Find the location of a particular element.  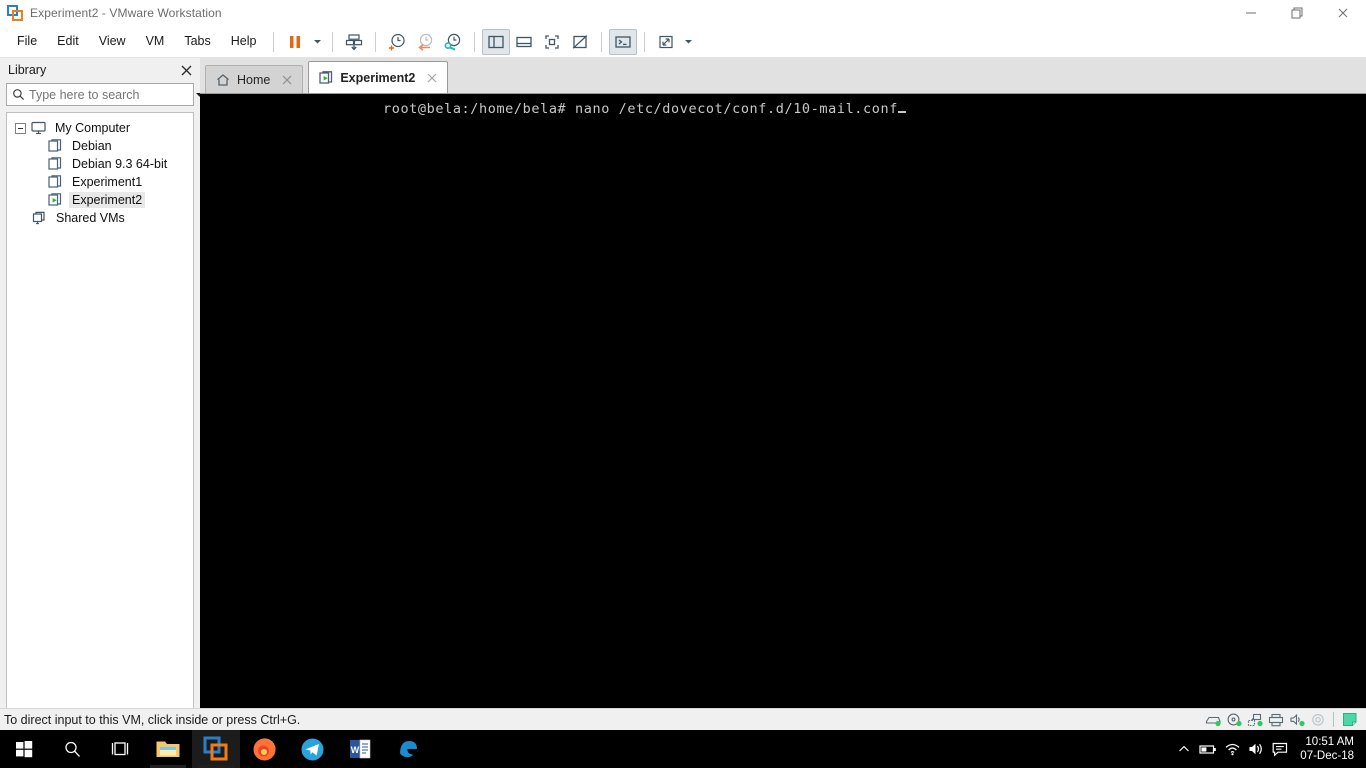

network-status-icon is located at coordinates (1232, 749).